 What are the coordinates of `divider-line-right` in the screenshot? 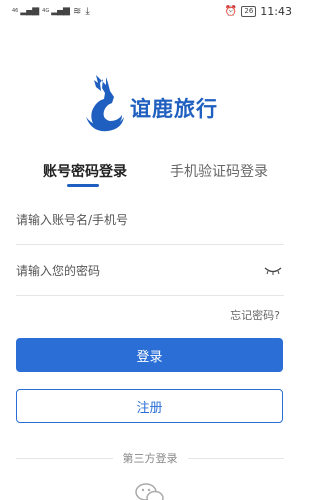 It's located at (235, 458).